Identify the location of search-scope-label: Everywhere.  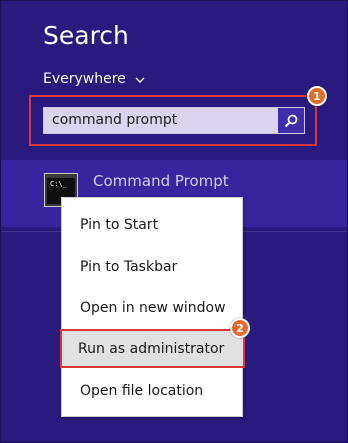
(84, 79).